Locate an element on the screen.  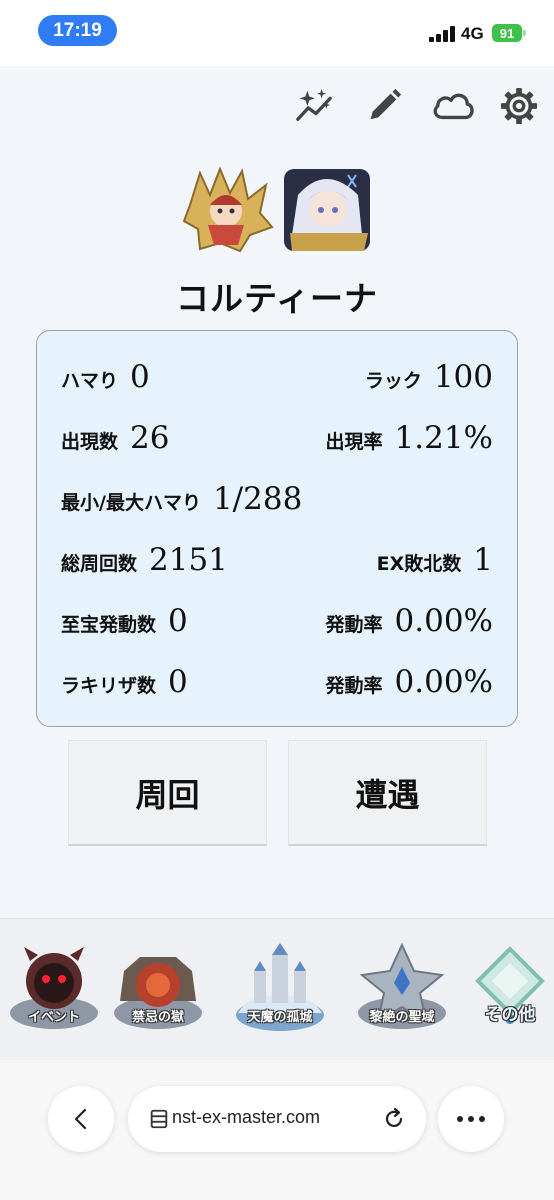
dungeon-tenma-castle-label: 天魔の孤城 is located at coordinates (280, 1017).